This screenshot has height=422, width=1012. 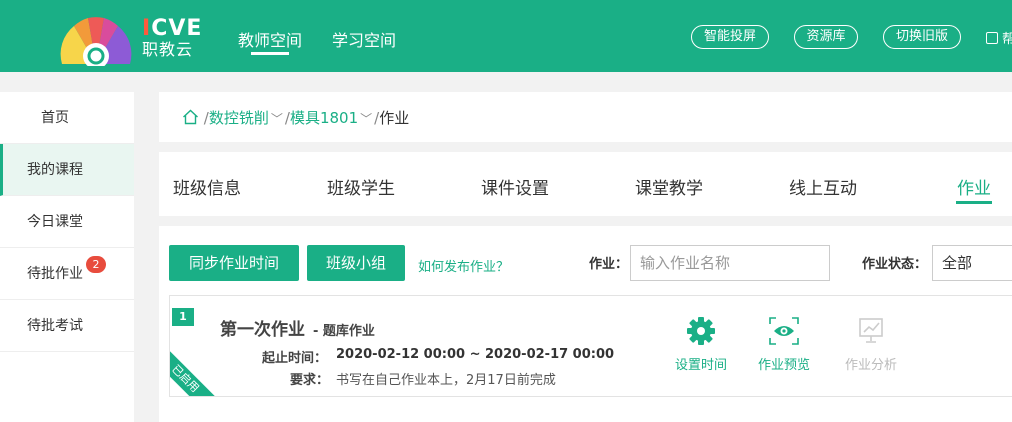 What do you see at coordinates (190, 117) in the screenshot?
I see `home-icon` at bounding box center [190, 117].